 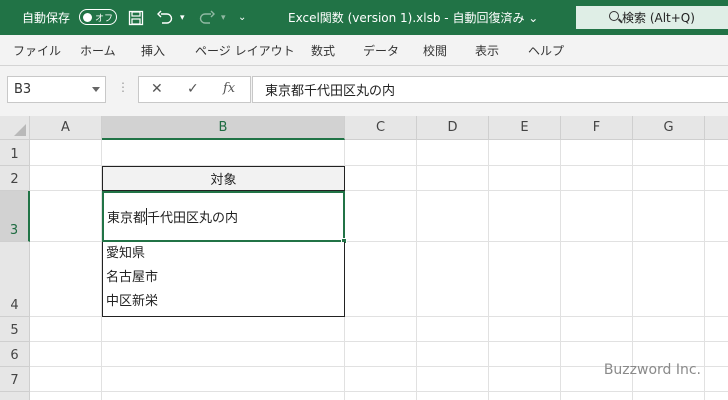 What do you see at coordinates (15, 216) in the screenshot?
I see `row-header-3: 3` at bounding box center [15, 216].